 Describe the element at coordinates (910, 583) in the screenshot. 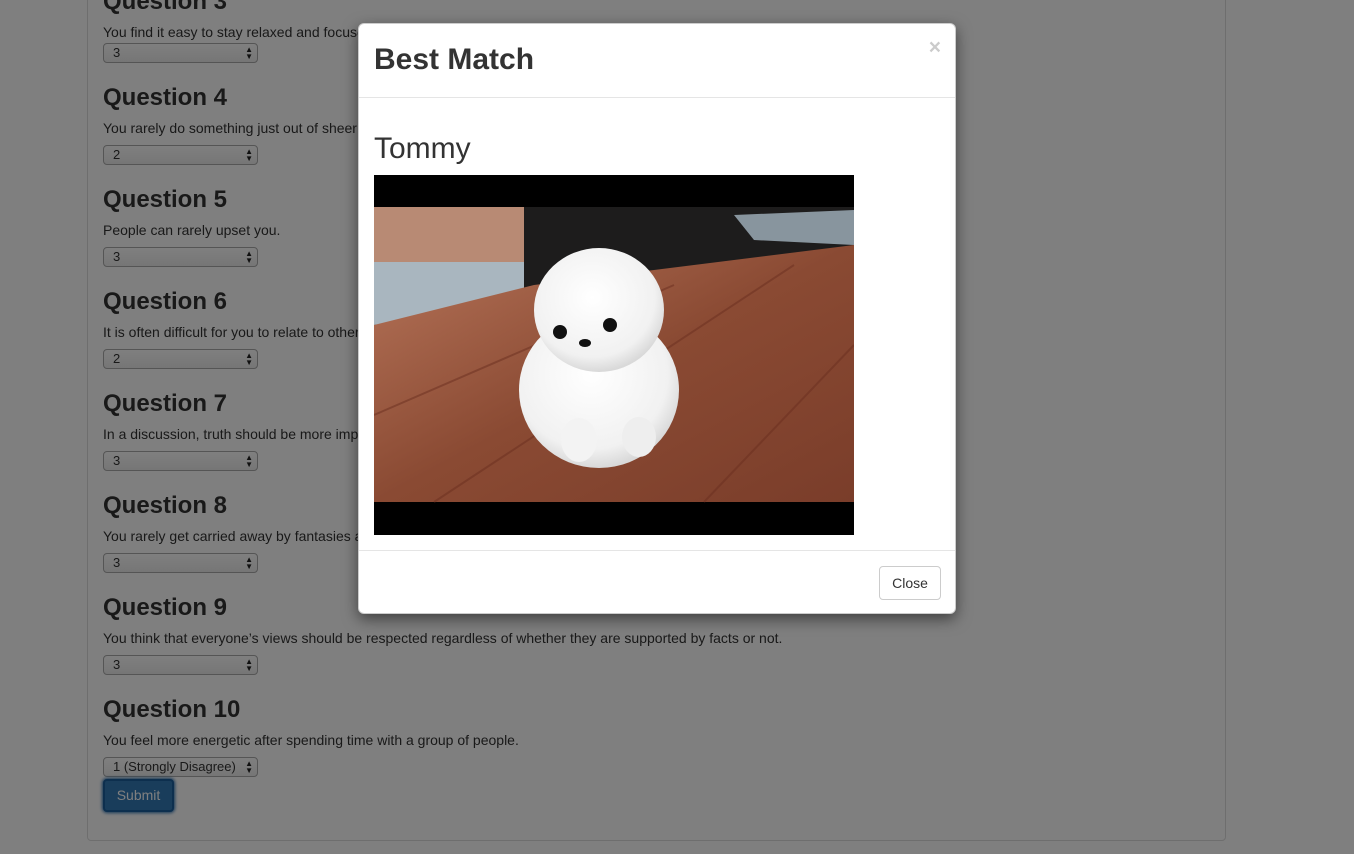

I see `close-button: Close` at that location.